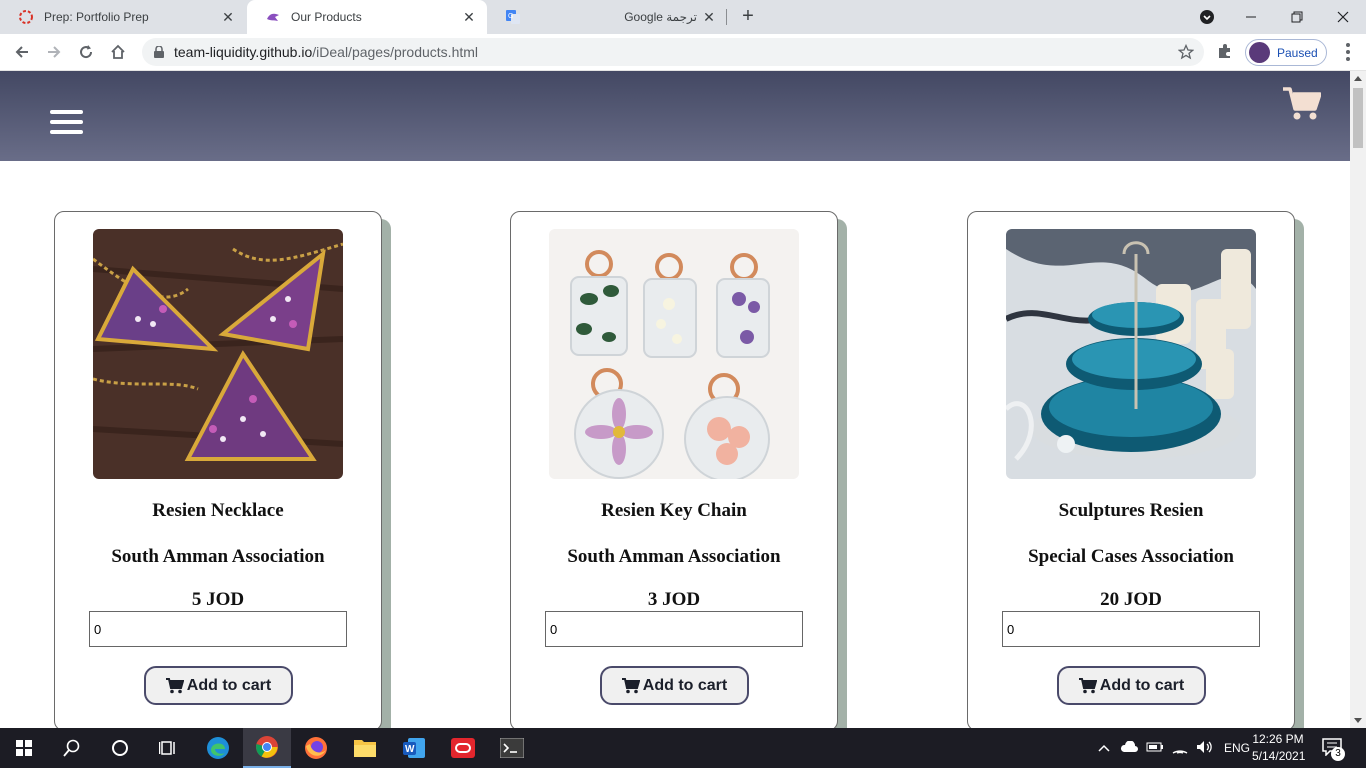 The height and width of the screenshot is (768, 1366). I want to click on tab-title: Our Products, so click(326, 17).